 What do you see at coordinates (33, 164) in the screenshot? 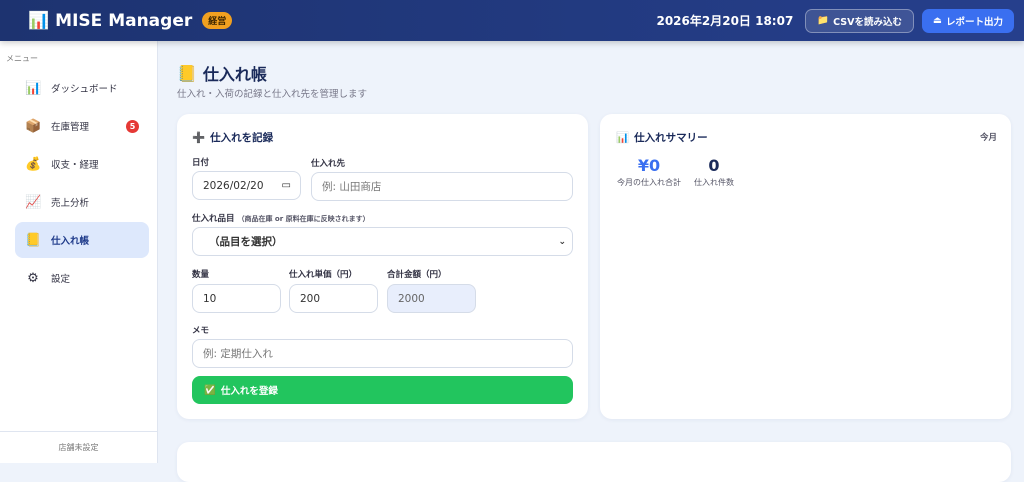
I see `money-bag-icon: 💰` at bounding box center [33, 164].